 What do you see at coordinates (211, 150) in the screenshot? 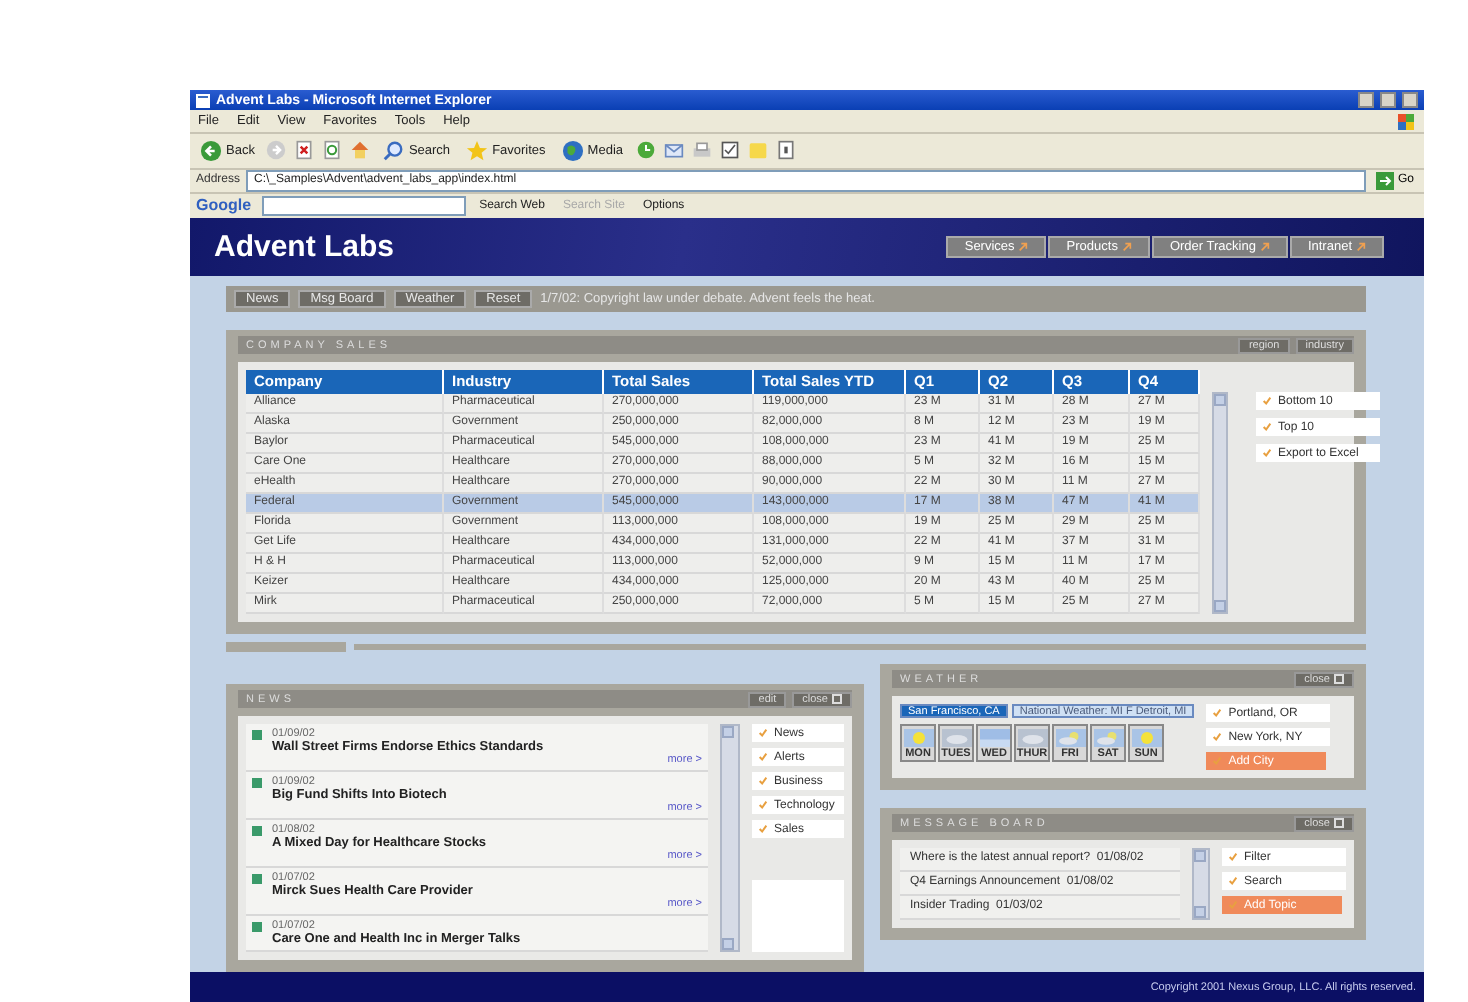
I see `back-arrow-icon` at bounding box center [211, 150].